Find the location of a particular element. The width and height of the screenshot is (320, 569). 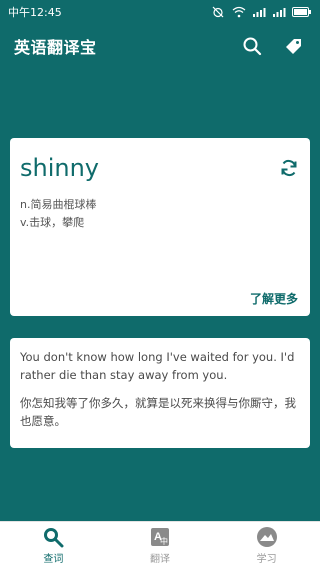

bottom-nav: 查词 A中 翻译 学习 is located at coordinates (160, 545).